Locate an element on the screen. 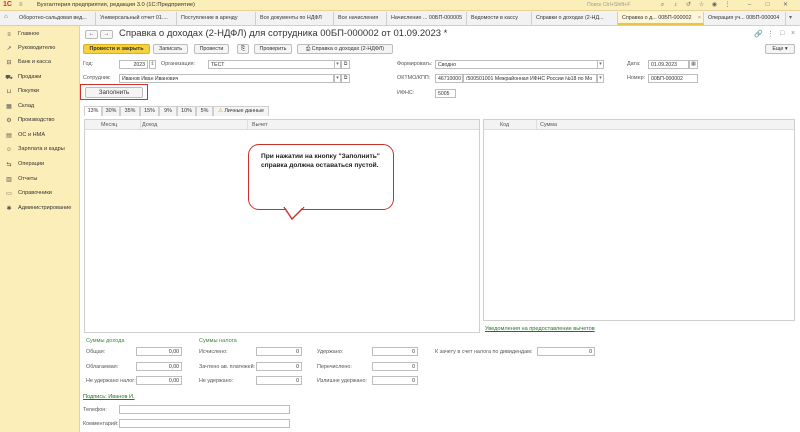 The width and height of the screenshot is (800, 432). employee-field: Иванов Иван Иванович is located at coordinates (226, 78).